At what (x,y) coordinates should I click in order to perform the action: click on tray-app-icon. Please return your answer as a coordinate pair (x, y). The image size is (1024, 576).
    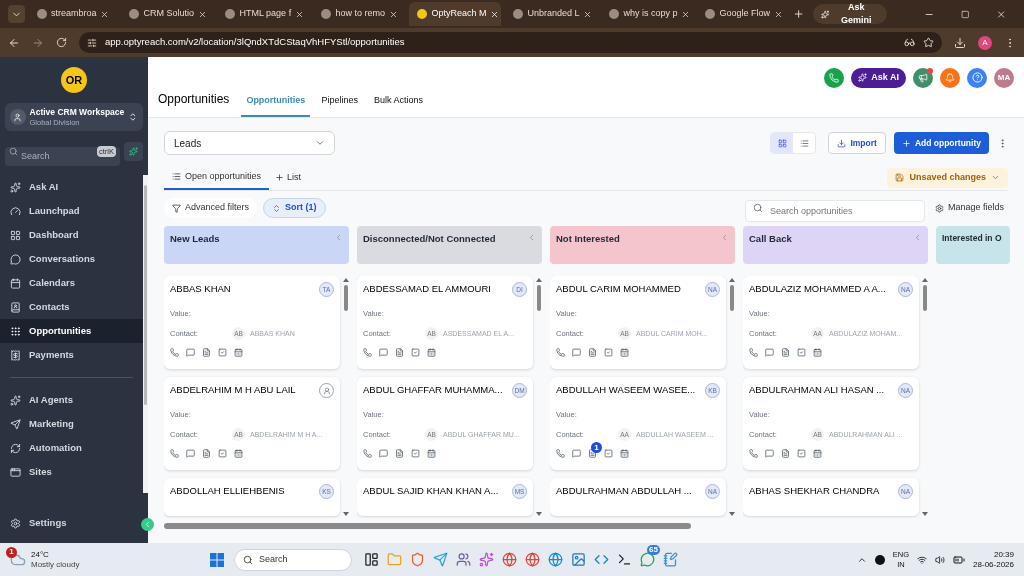
    Looking at the image, I should click on (879, 559).